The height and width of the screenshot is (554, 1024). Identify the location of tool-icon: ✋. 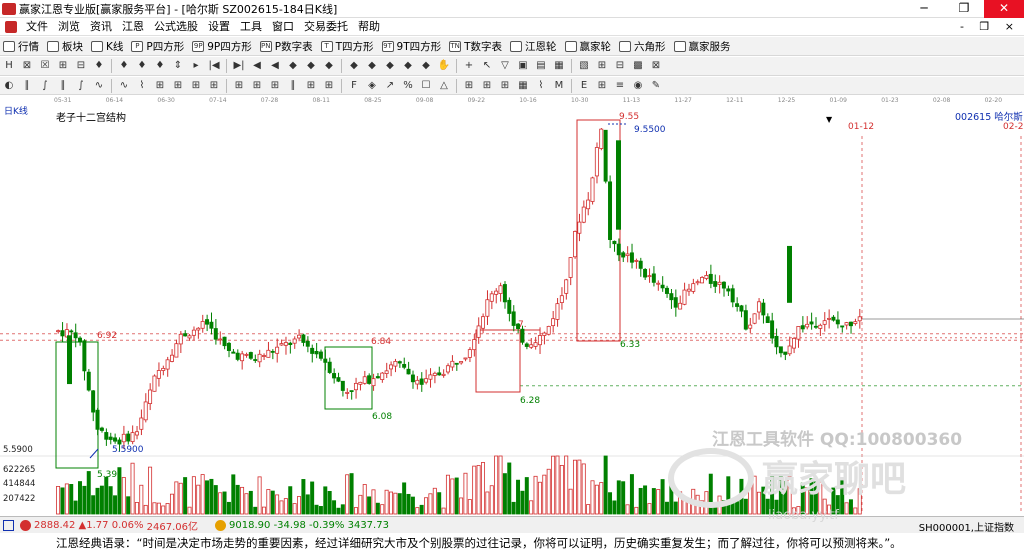
(444, 66).